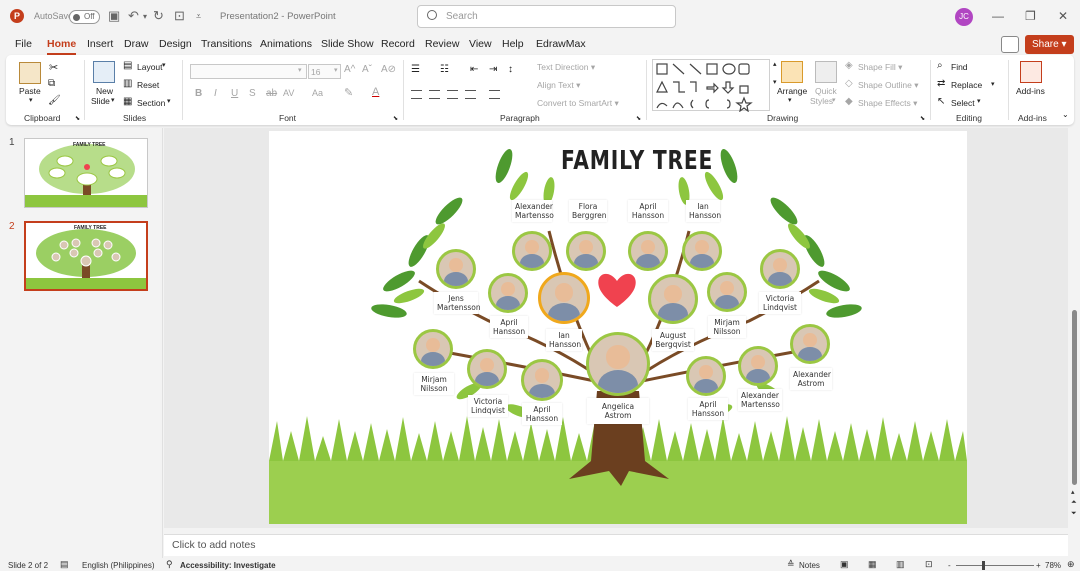 The image size is (1080, 571). Describe the element at coordinates (150, 67) in the screenshot. I see `layout-button: Layout` at that location.